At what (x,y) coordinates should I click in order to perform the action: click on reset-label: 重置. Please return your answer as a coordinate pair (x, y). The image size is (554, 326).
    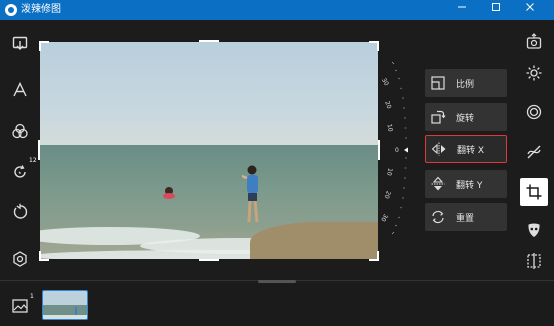
    Looking at the image, I should click on (465, 218).